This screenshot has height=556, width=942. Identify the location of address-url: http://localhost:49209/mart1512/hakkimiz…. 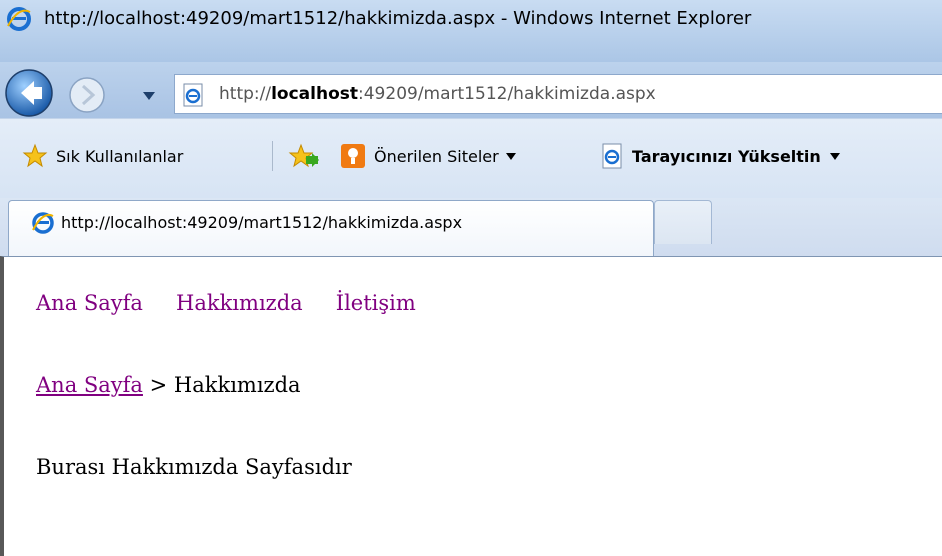
(437, 94).